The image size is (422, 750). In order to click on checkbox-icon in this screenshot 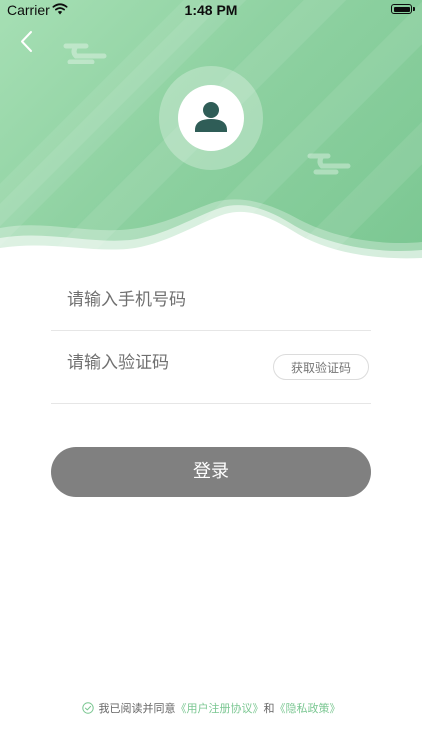, I will do `click(87, 708)`.